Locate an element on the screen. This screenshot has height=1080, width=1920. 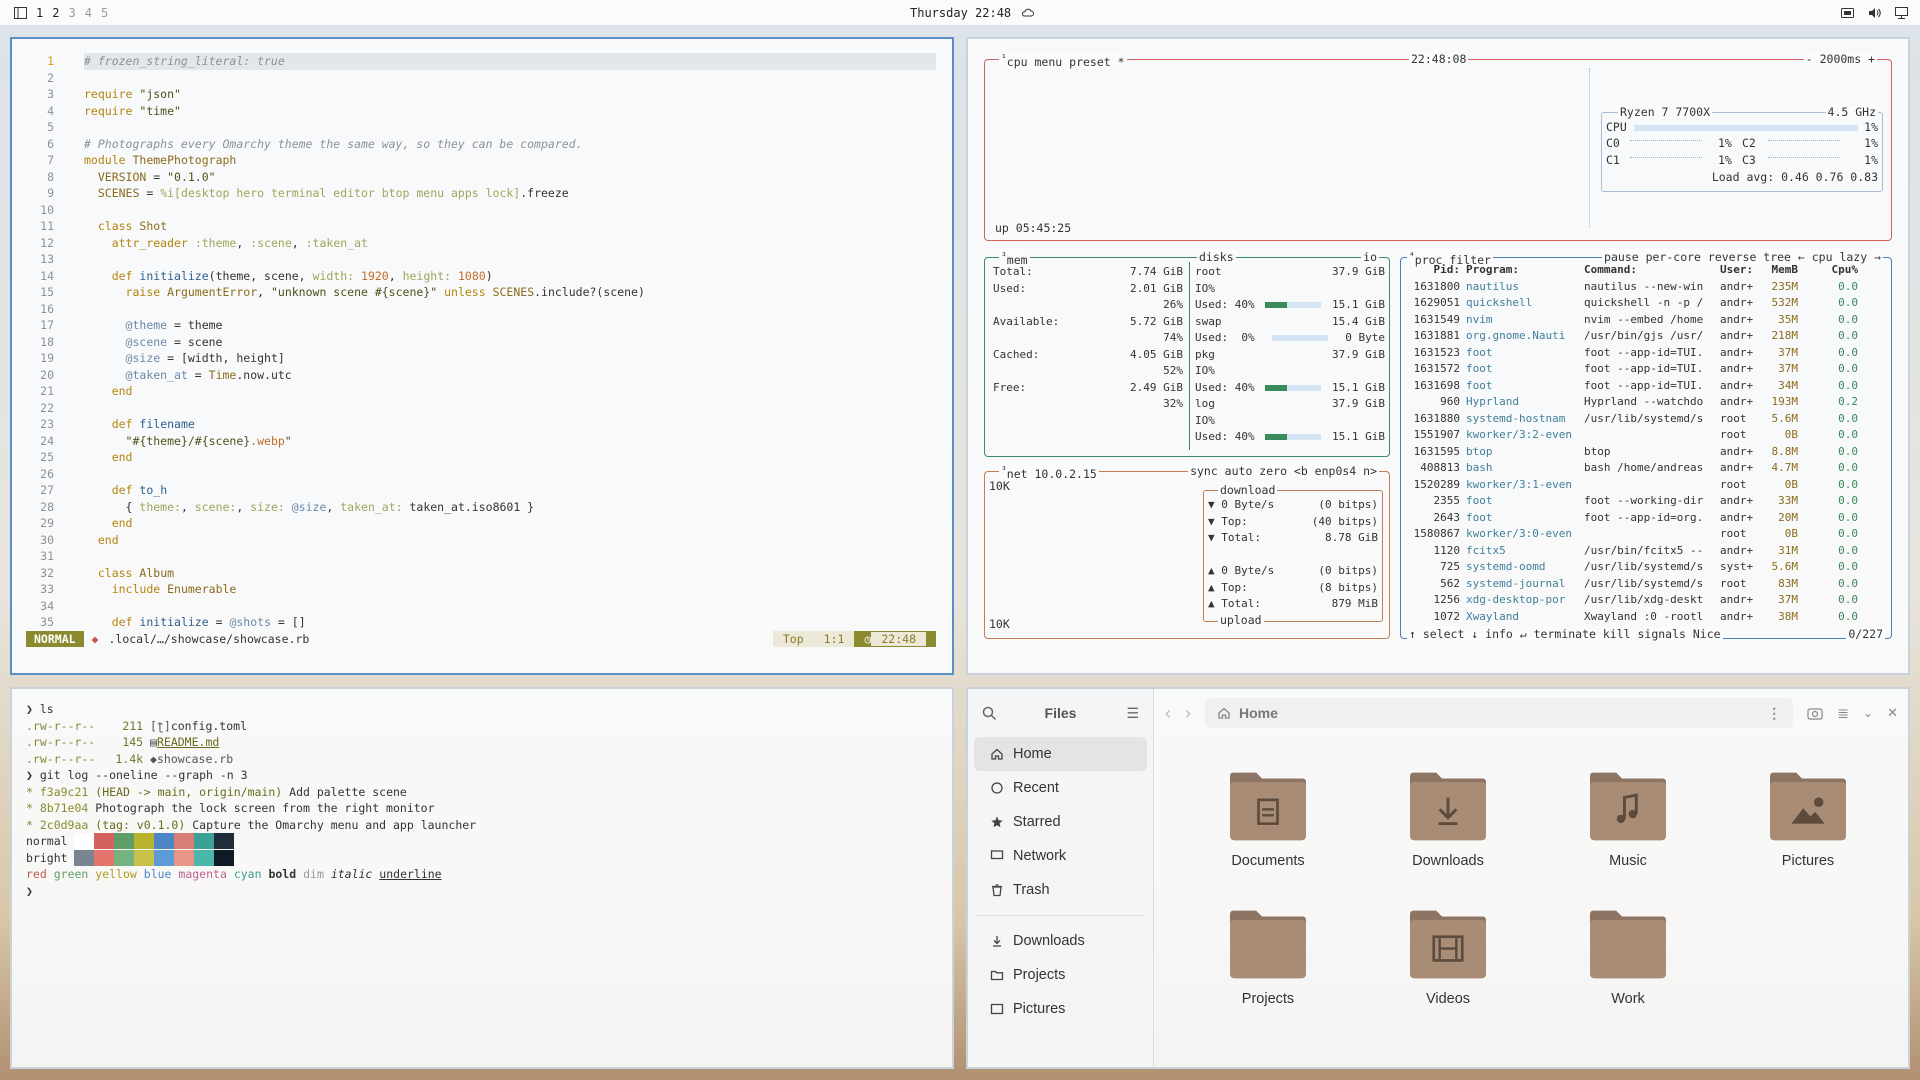
code-line: 18 @scene = scene is located at coordinates (484, 342).